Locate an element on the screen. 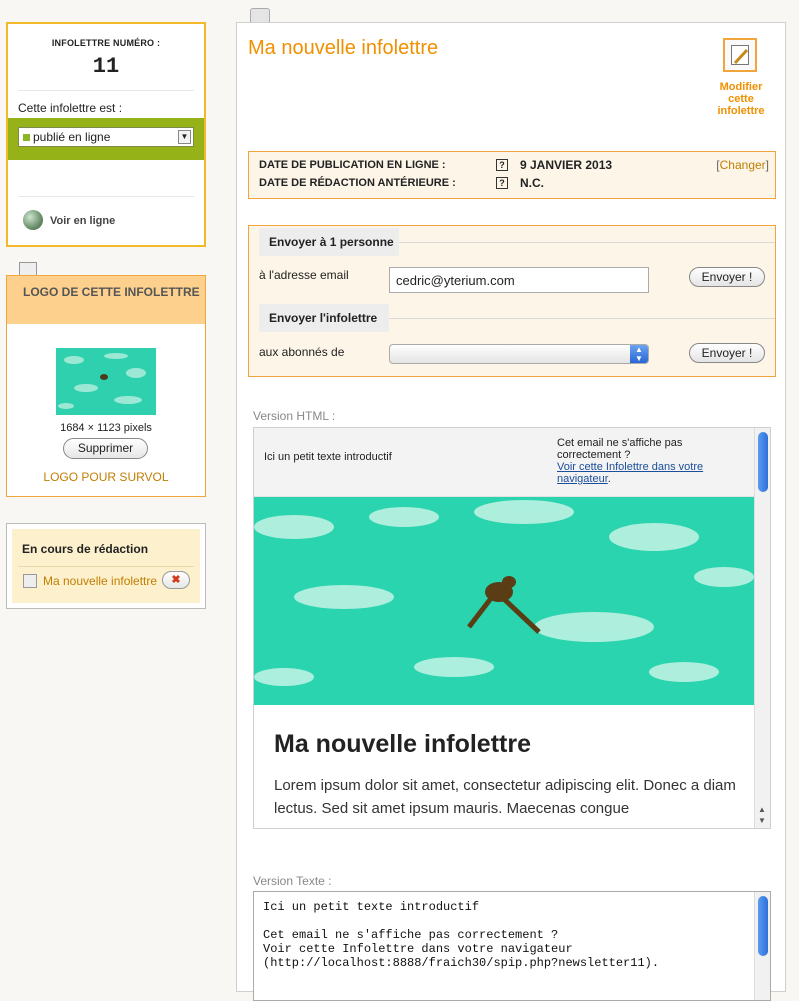  publication-date-label: DATE DE PUBLICATION EN LIGNE : is located at coordinates (352, 165).